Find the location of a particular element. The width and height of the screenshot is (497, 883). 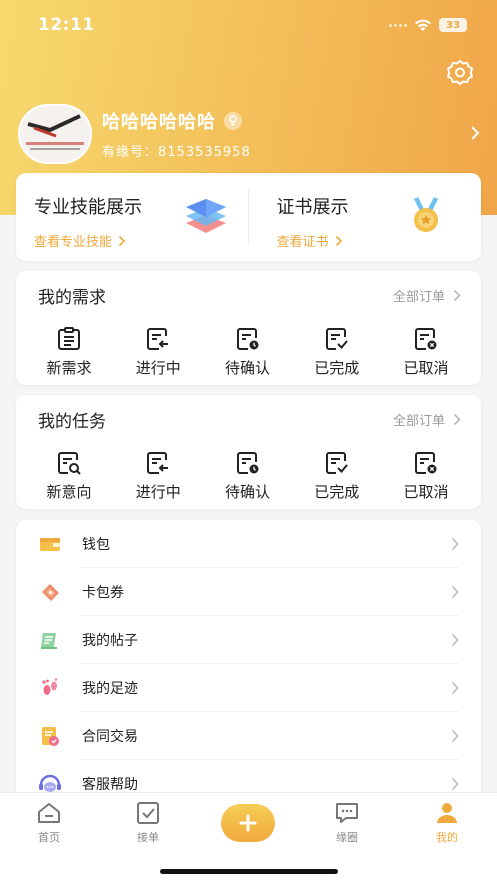

tab-accept-order: 接单 is located at coordinates (148, 823).